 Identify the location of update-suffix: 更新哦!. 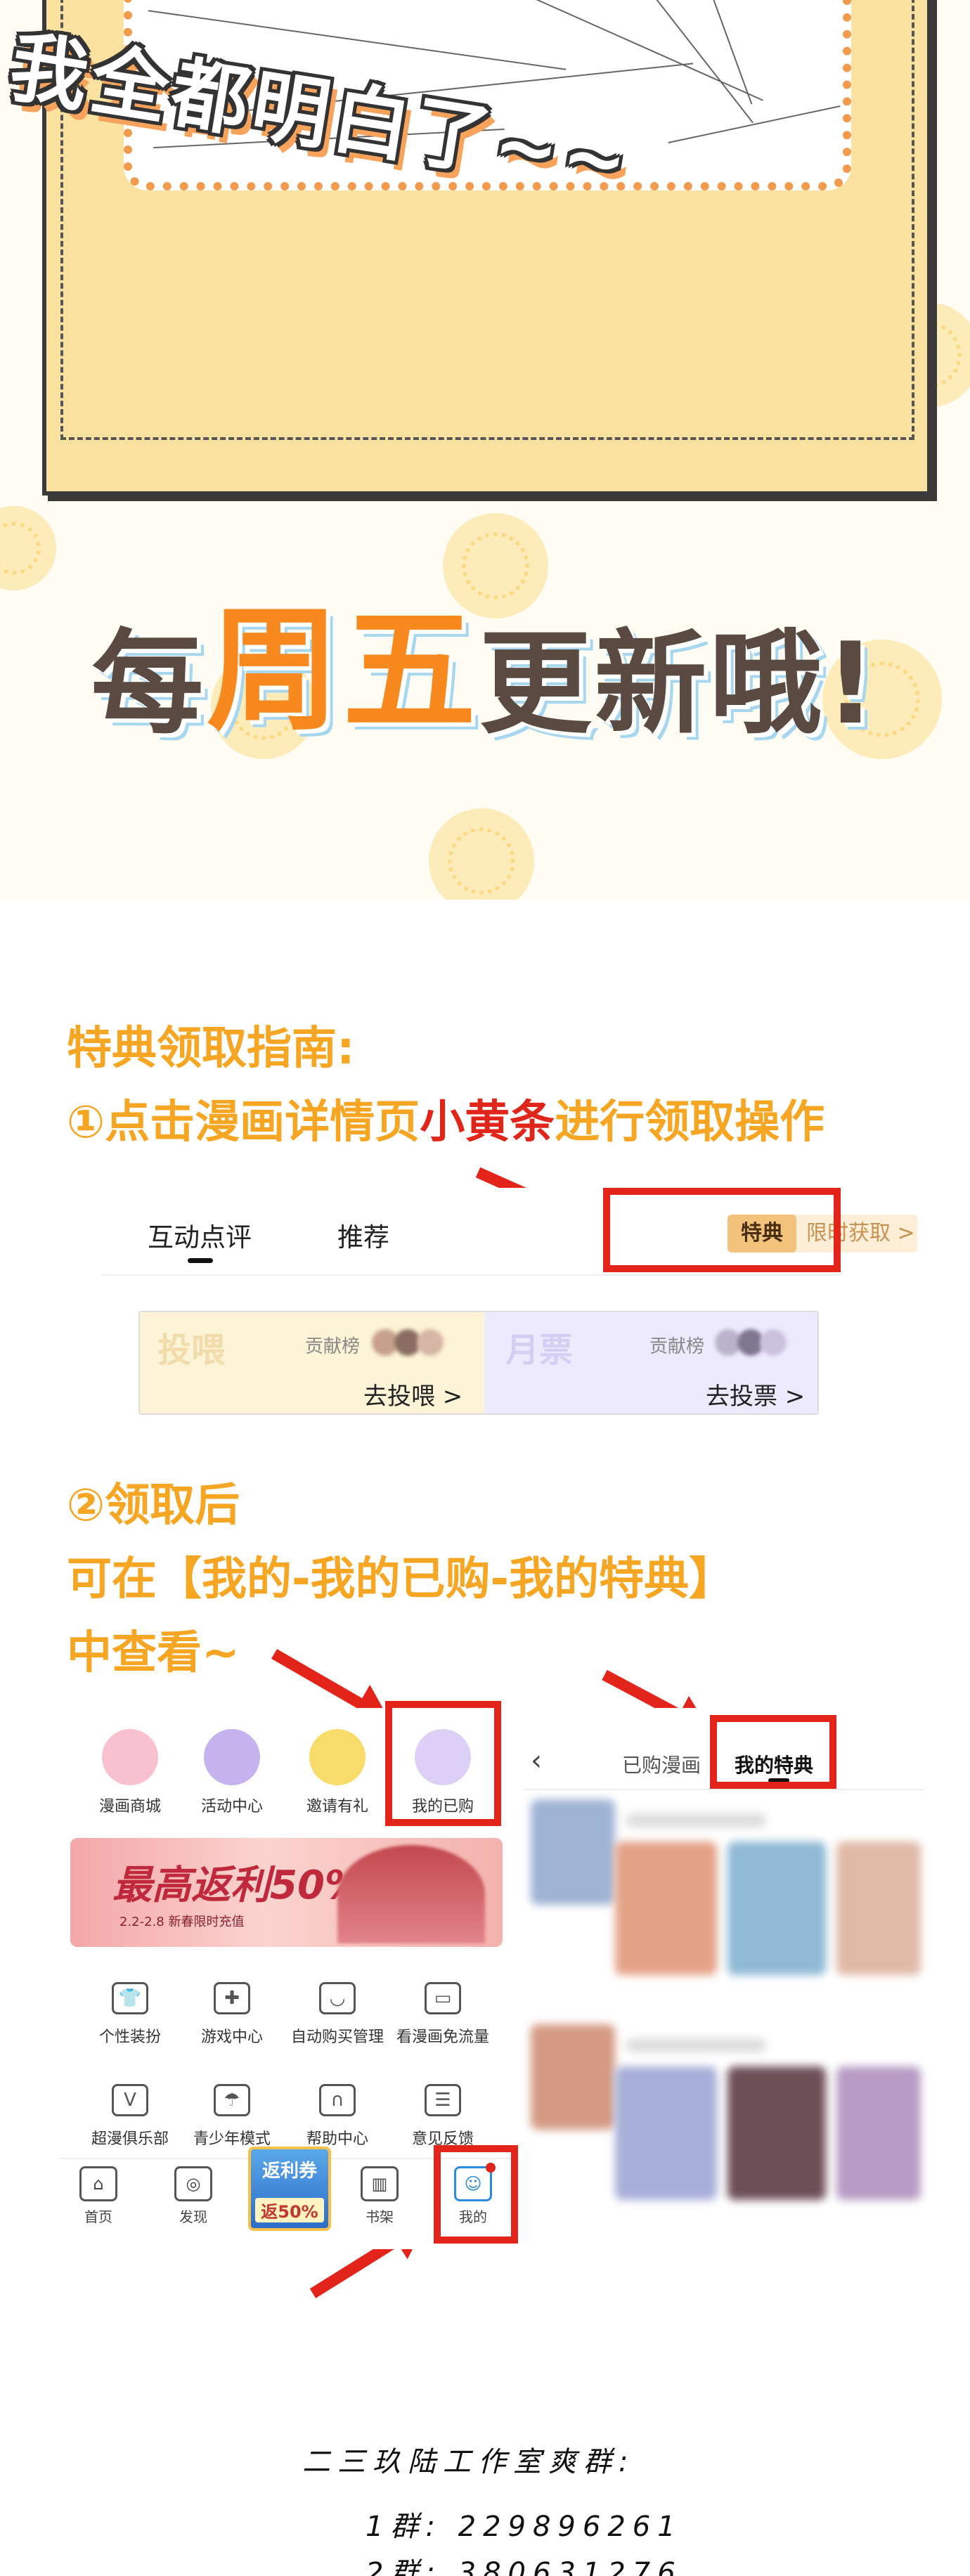
(679, 683).